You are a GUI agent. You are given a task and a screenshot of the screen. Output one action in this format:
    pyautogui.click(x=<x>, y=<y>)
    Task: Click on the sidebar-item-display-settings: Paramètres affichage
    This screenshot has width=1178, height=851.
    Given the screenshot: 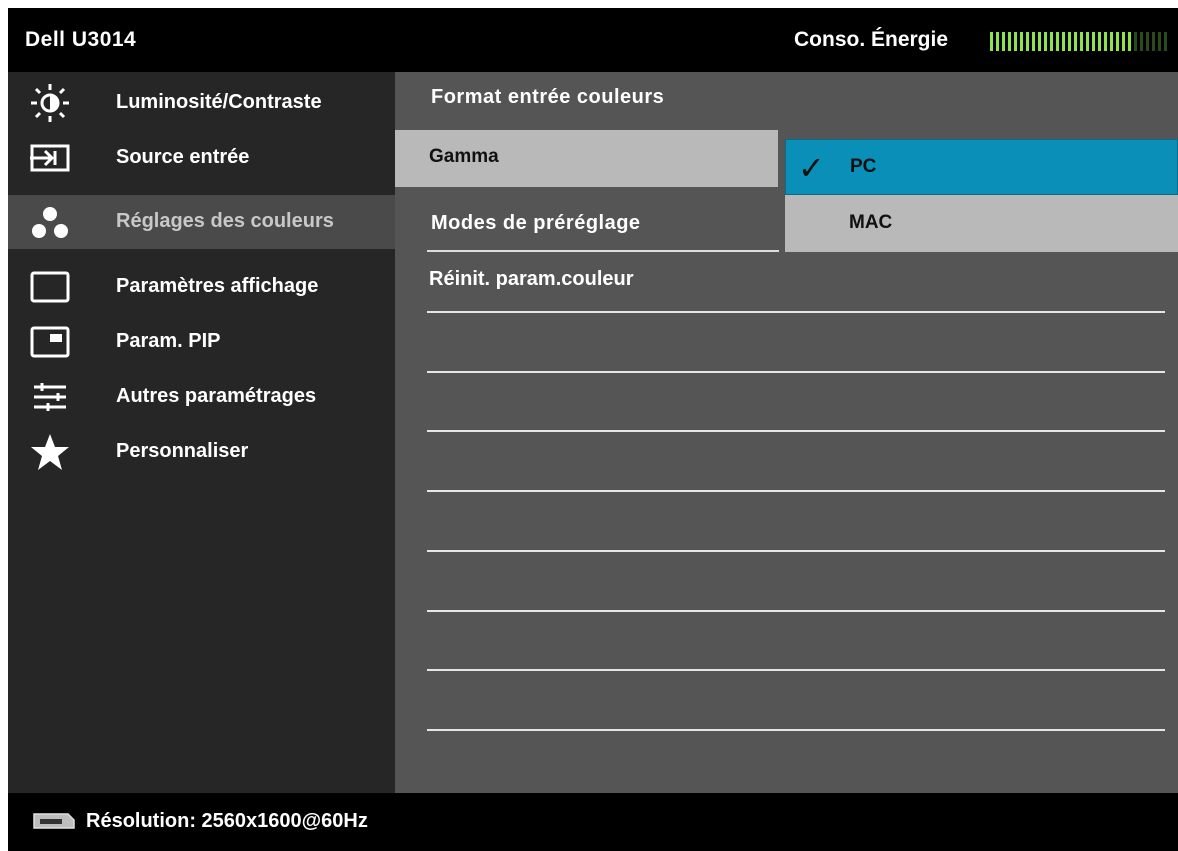 What is the action you would take?
    pyautogui.click(x=201, y=287)
    